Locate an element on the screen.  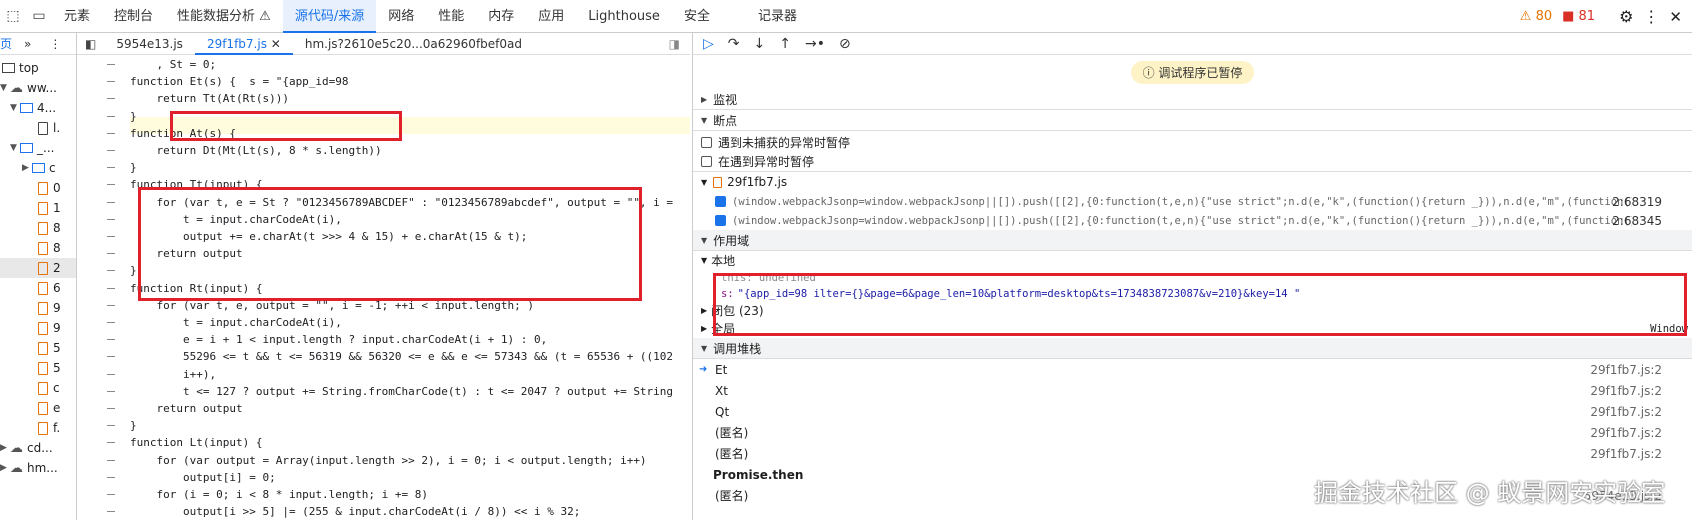
tab-recorder: 记录器 is located at coordinates (777, 16).